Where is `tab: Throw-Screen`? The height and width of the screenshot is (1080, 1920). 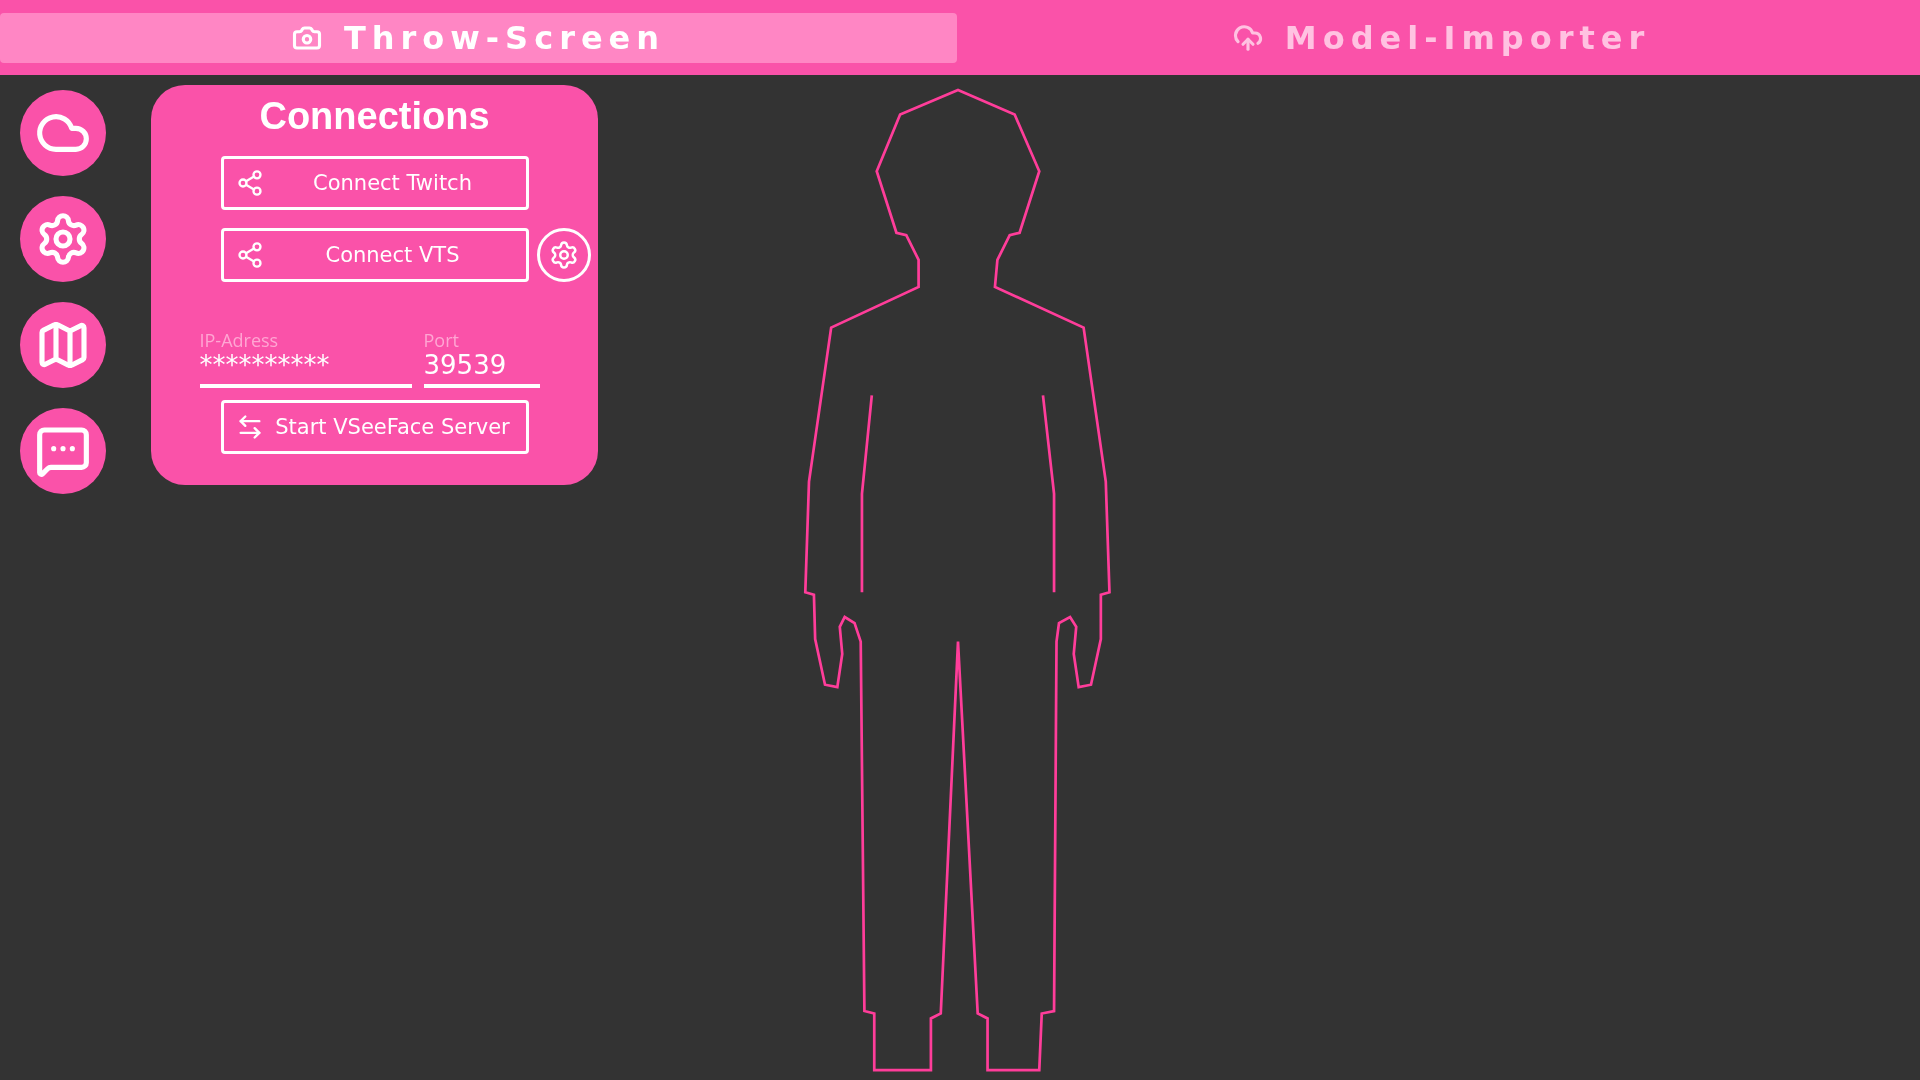 tab: Throw-Screen is located at coordinates (478, 37).